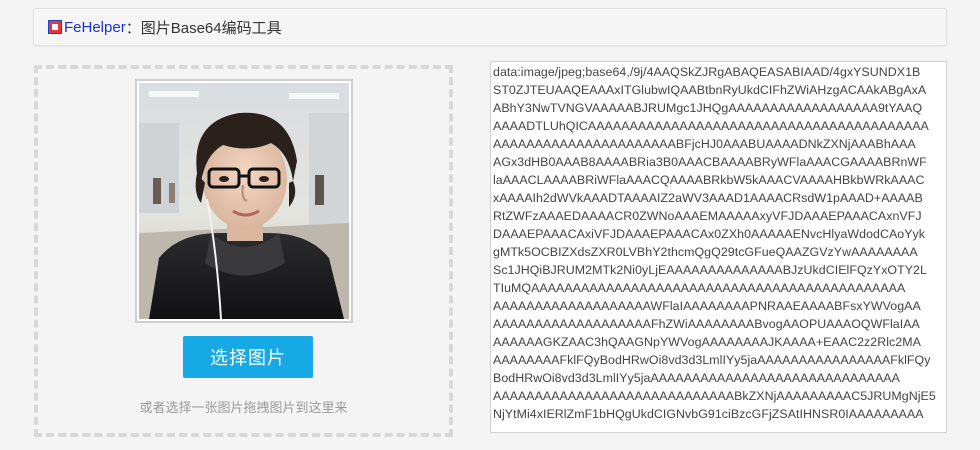  I want to click on image-preview, so click(244, 201).